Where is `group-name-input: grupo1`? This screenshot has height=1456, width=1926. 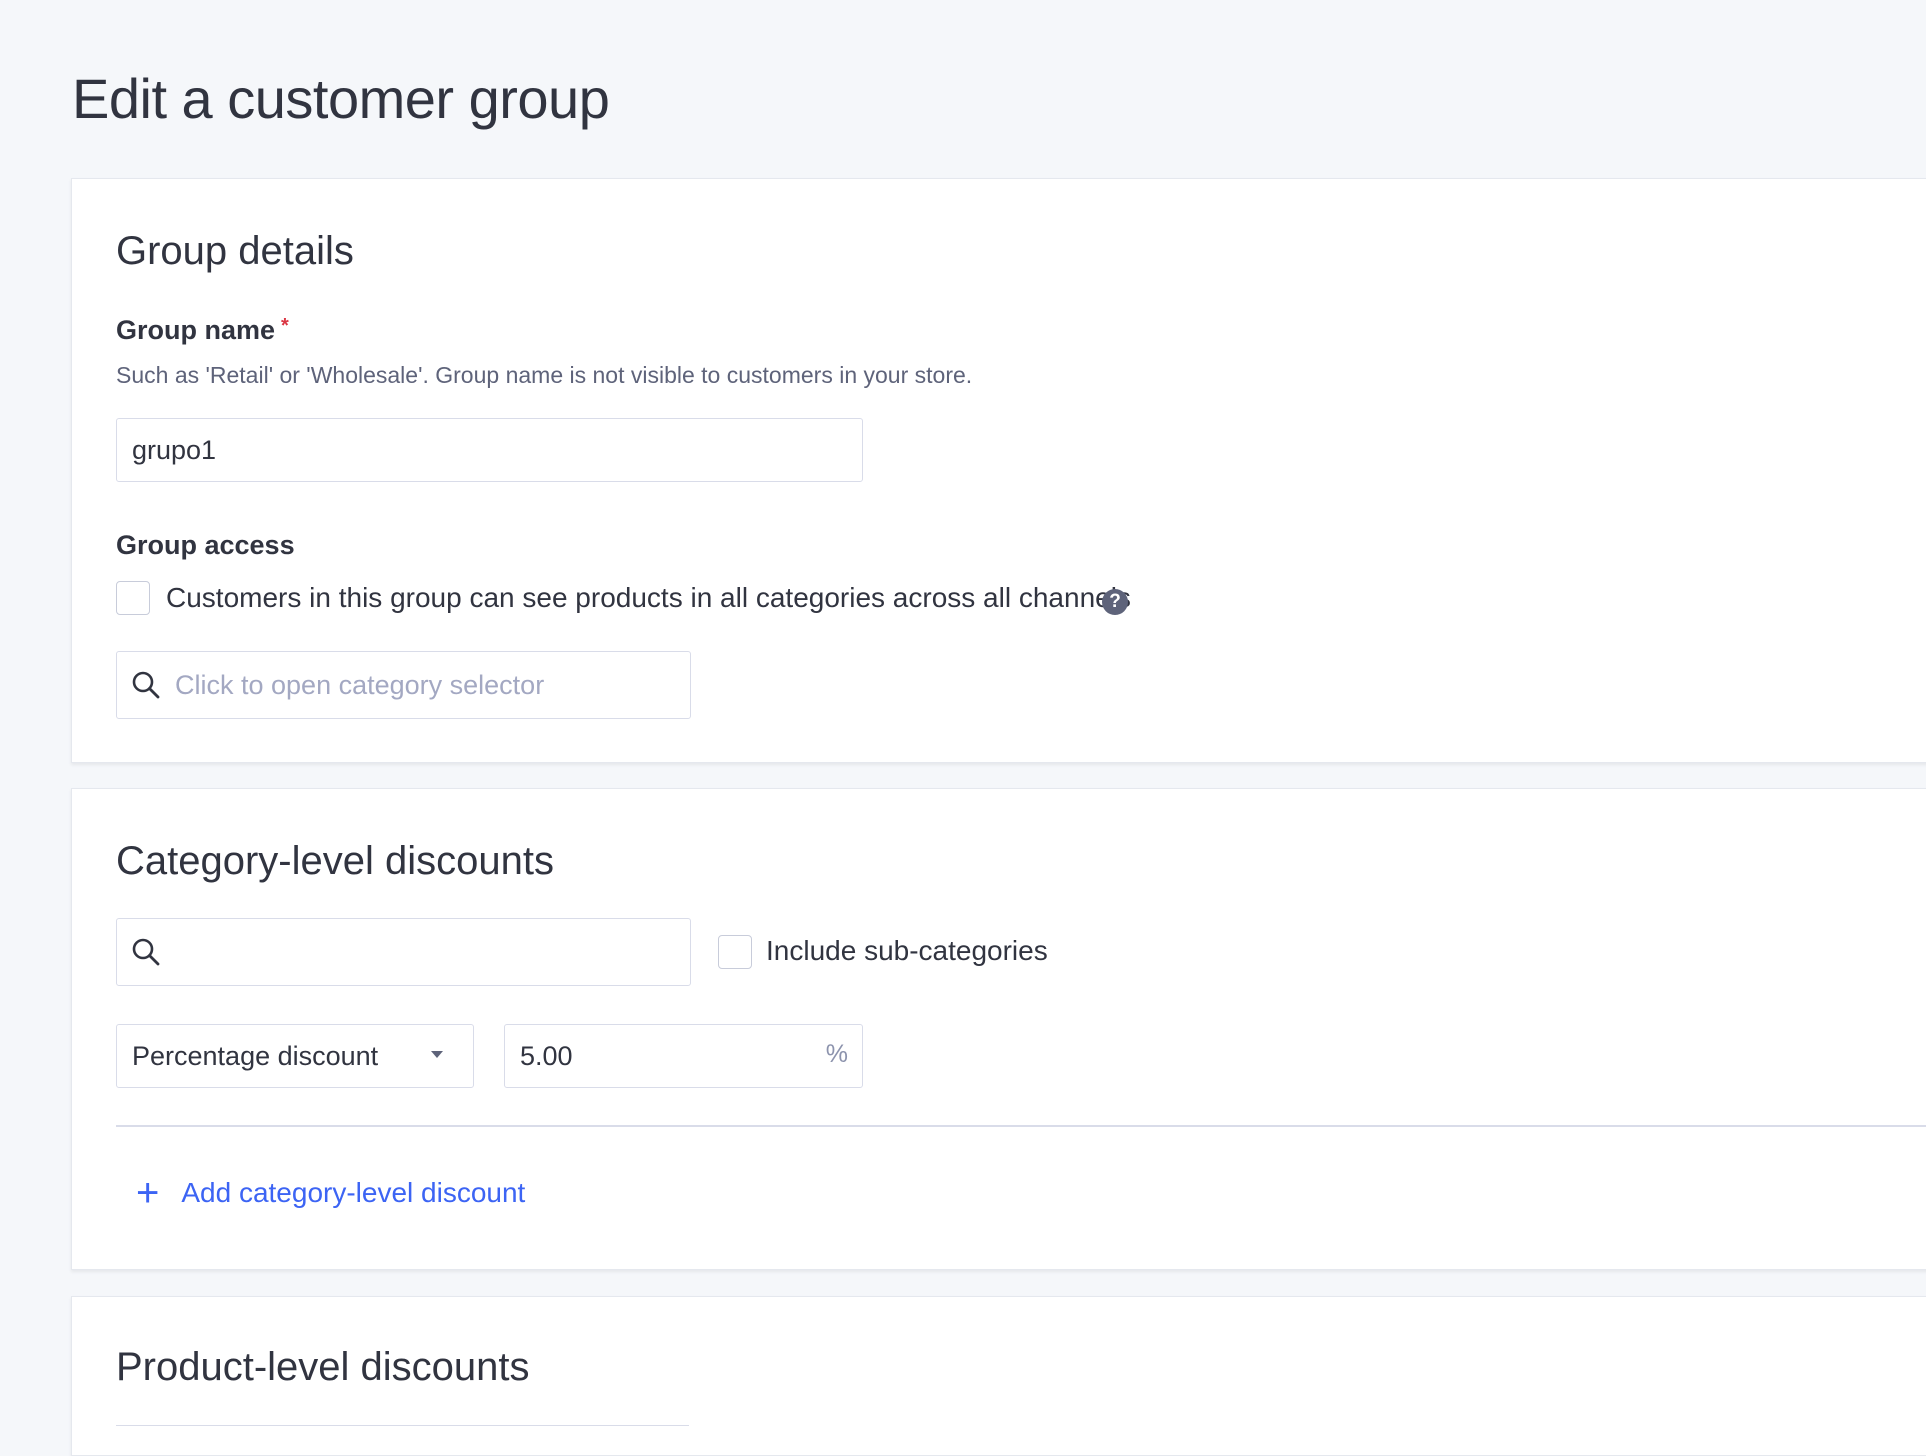
group-name-input: grupo1 is located at coordinates (489, 450).